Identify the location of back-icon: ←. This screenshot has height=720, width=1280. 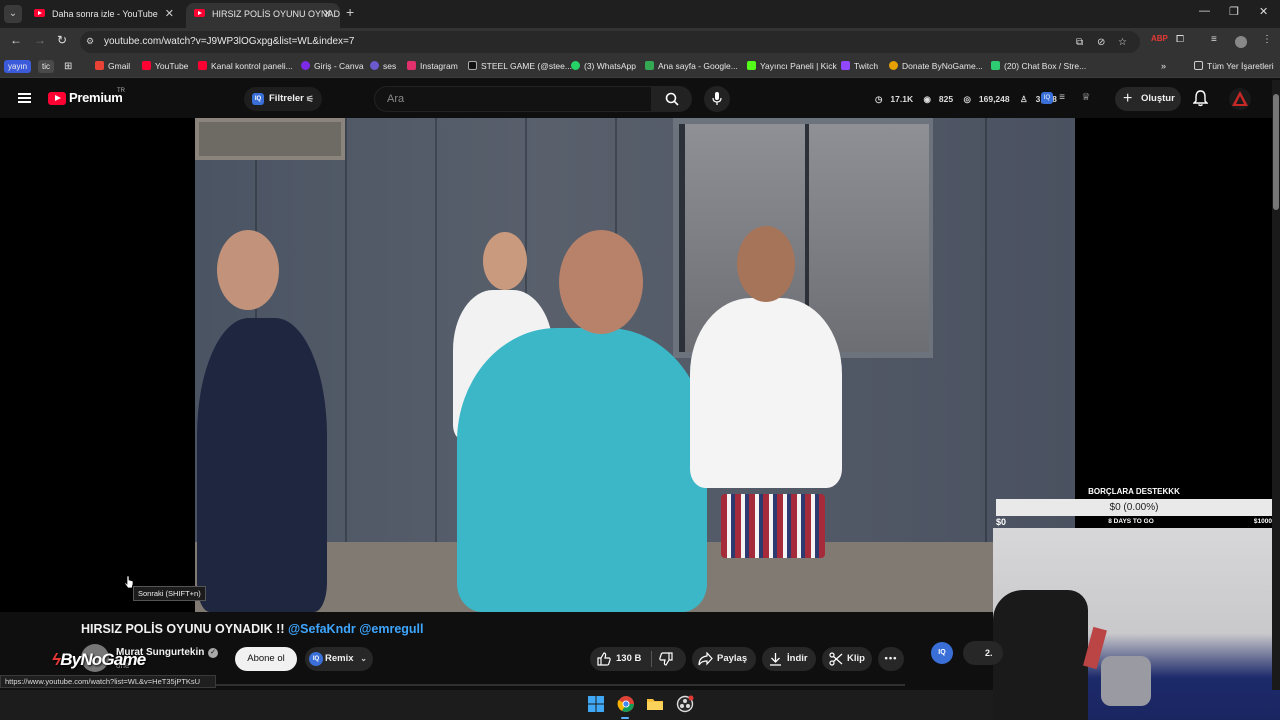
(16, 40).